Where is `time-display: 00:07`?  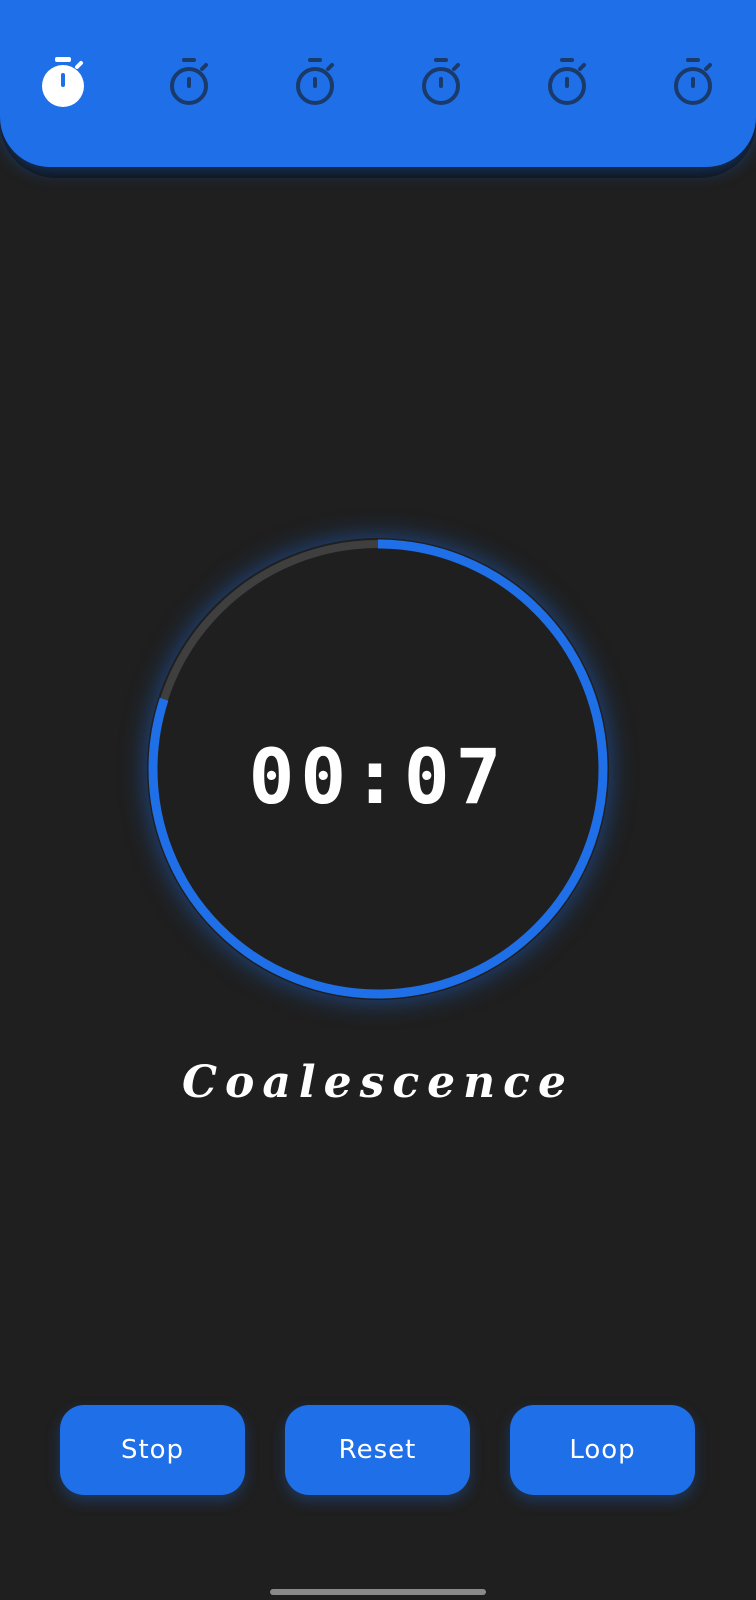 time-display: 00:07 is located at coordinates (378, 776).